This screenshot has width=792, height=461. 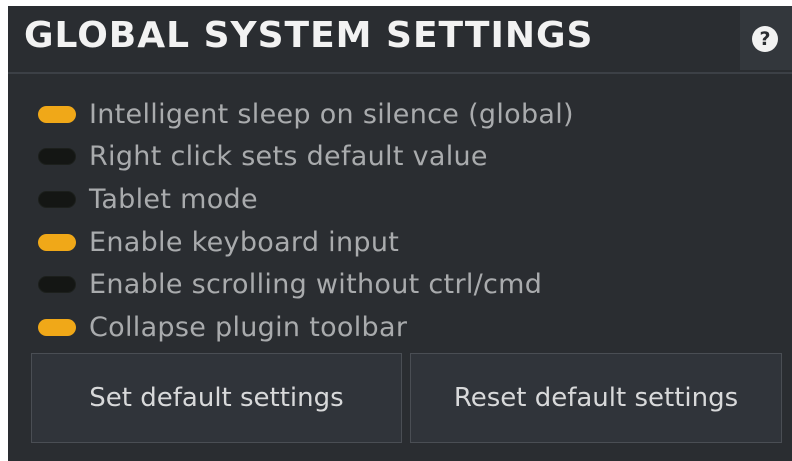 I want to click on option-collapse-toolbar: Collapse plugin toolbar, so click(x=306, y=327).